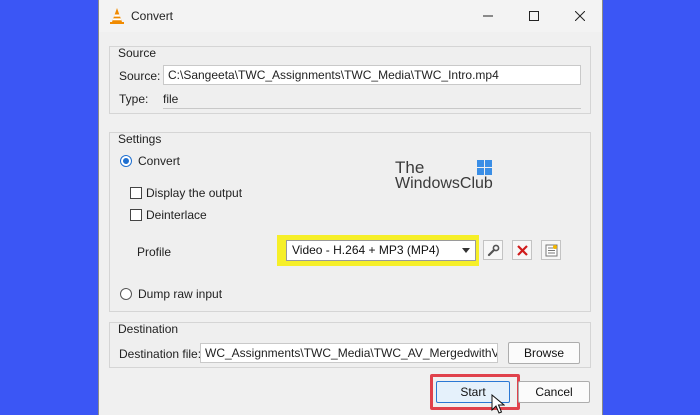 The image size is (700, 415). I want to click on new-profile-icon, so click(551, 250).